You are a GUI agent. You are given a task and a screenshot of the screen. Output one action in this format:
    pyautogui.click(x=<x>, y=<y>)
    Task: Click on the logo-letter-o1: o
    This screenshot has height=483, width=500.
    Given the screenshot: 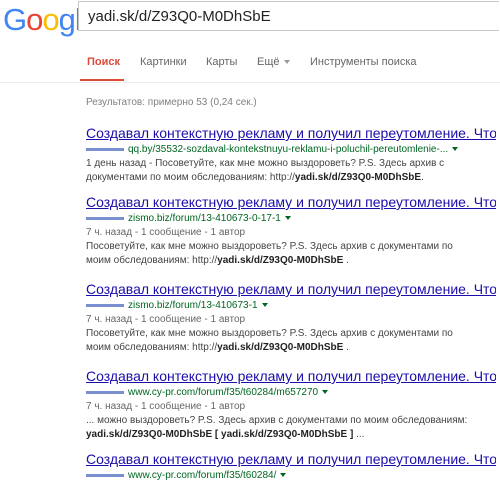 What is the action you would take?
    pyautogui.click(x=34, y=19)
    